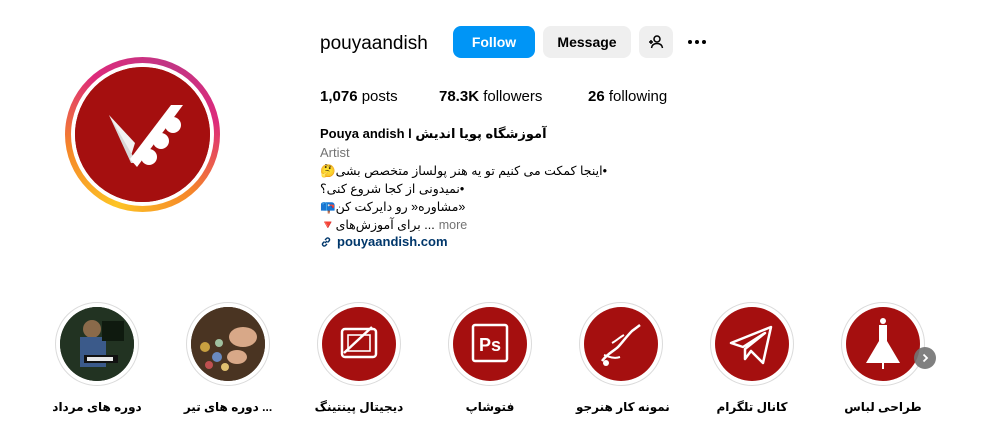 The width and height of the screenshot is (986, 442). Describe the element at coordinates (393, 207) in the screenshot. I see `bio-line-3: 📪مشاوره« رو دایرکت کن»` at that location.